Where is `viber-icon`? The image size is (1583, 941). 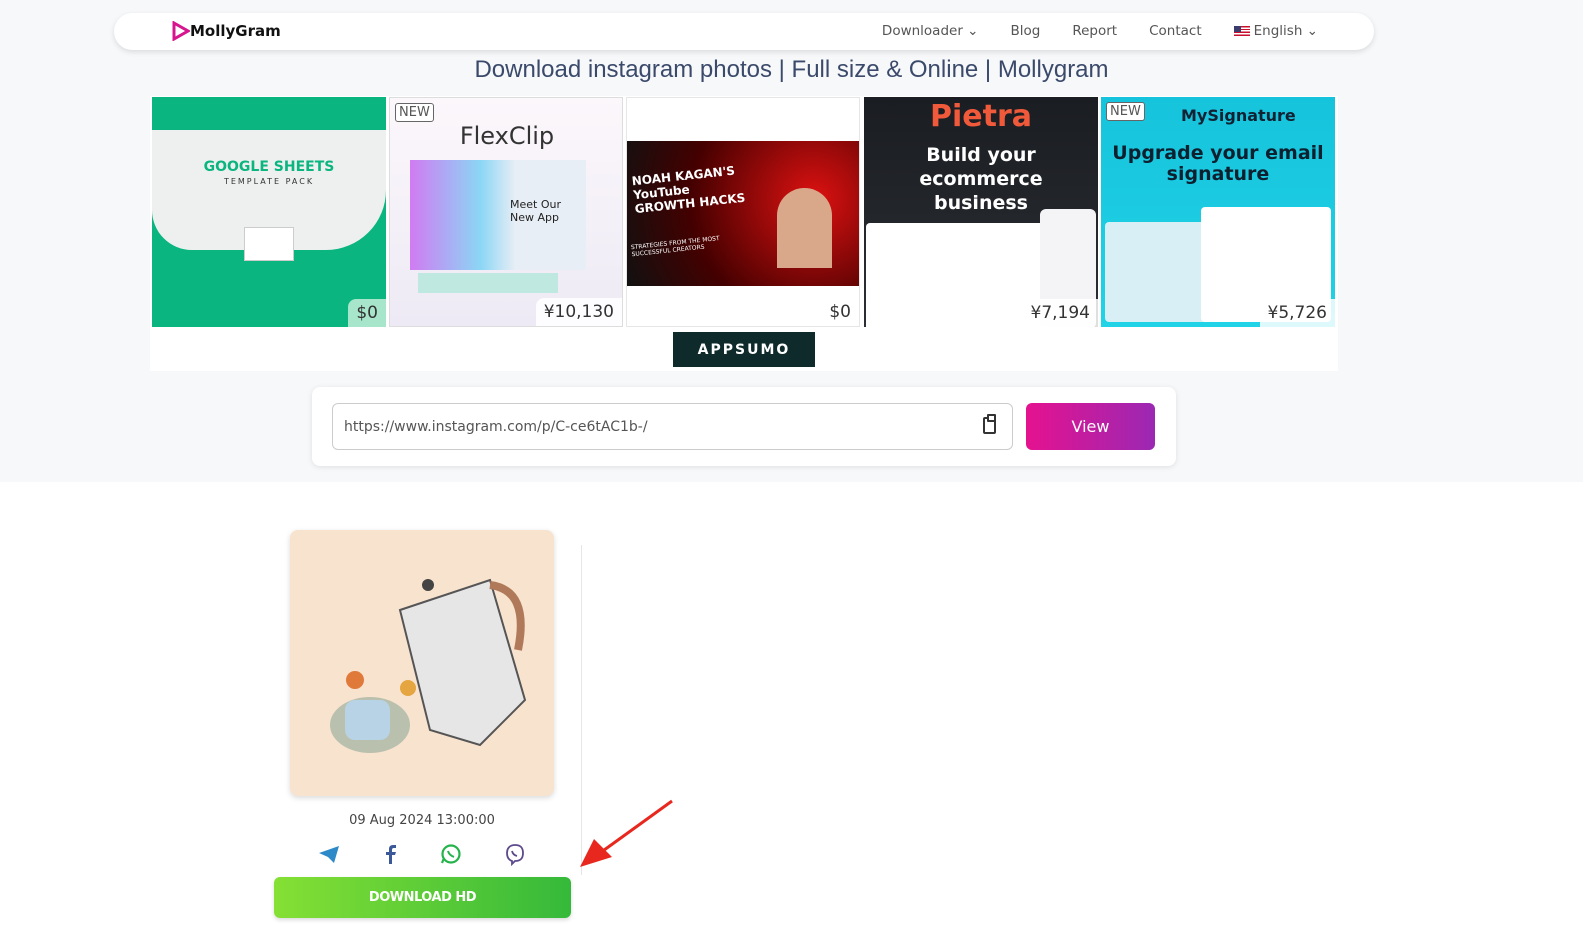
viber-icon is located at coordinates (515, 854).